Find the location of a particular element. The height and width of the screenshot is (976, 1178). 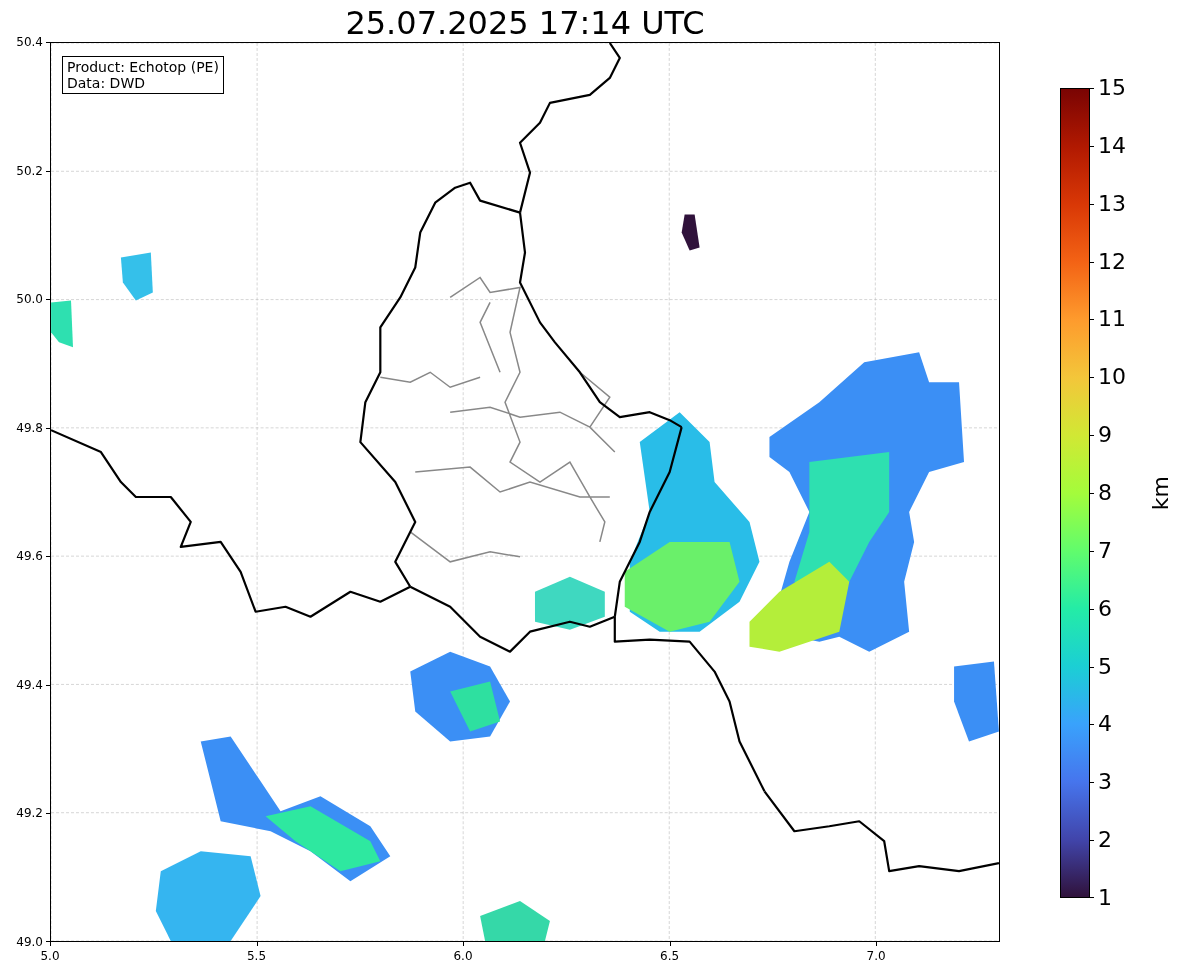

axis-tick-label: 49.6 is located at coordinates (29, 556).